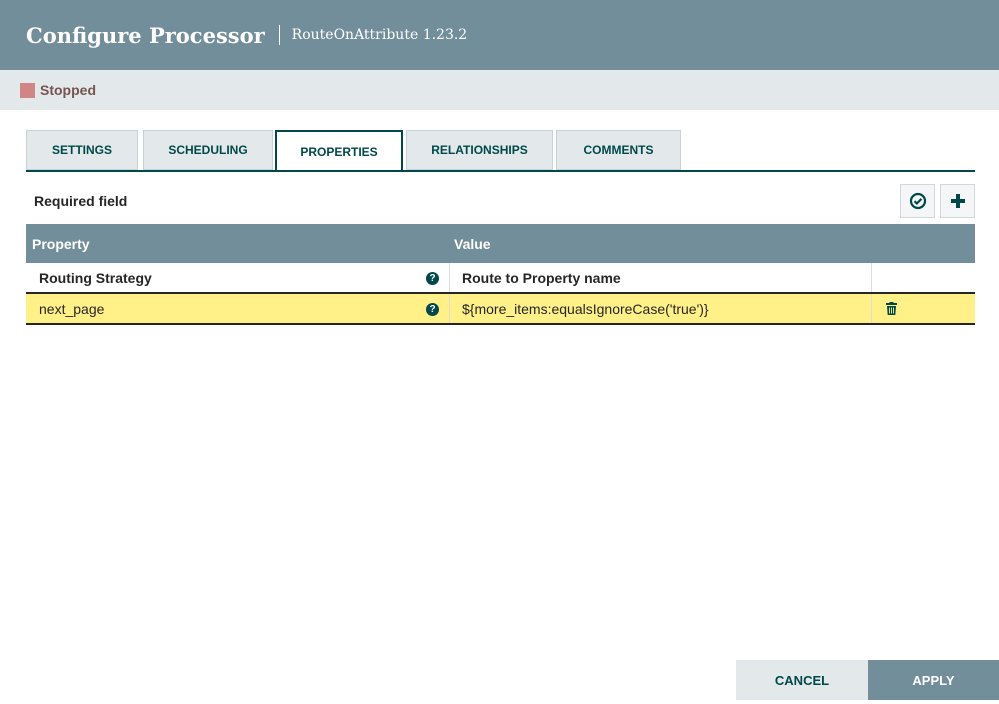 The width and height of the screenshot is (999, 704). I want to click on cancel-button: CANCEL, so click(802, 680).